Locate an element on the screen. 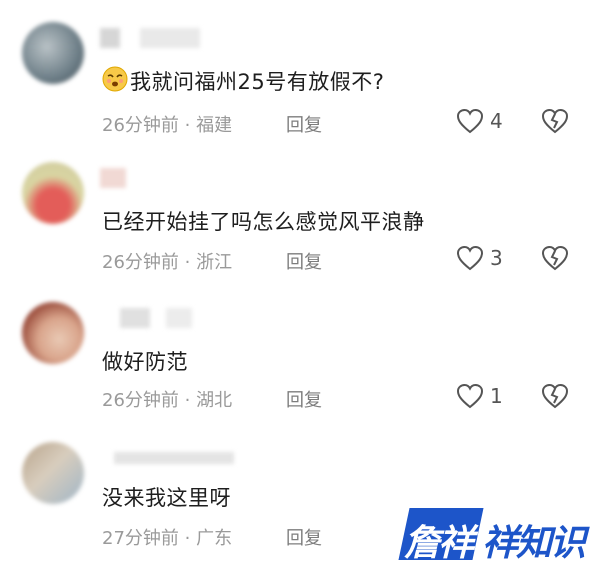 The image size is (600, 578). comment-text: 已经开始挂了吗怎么感觉风平浪静 is located at coordinates (263, 221).